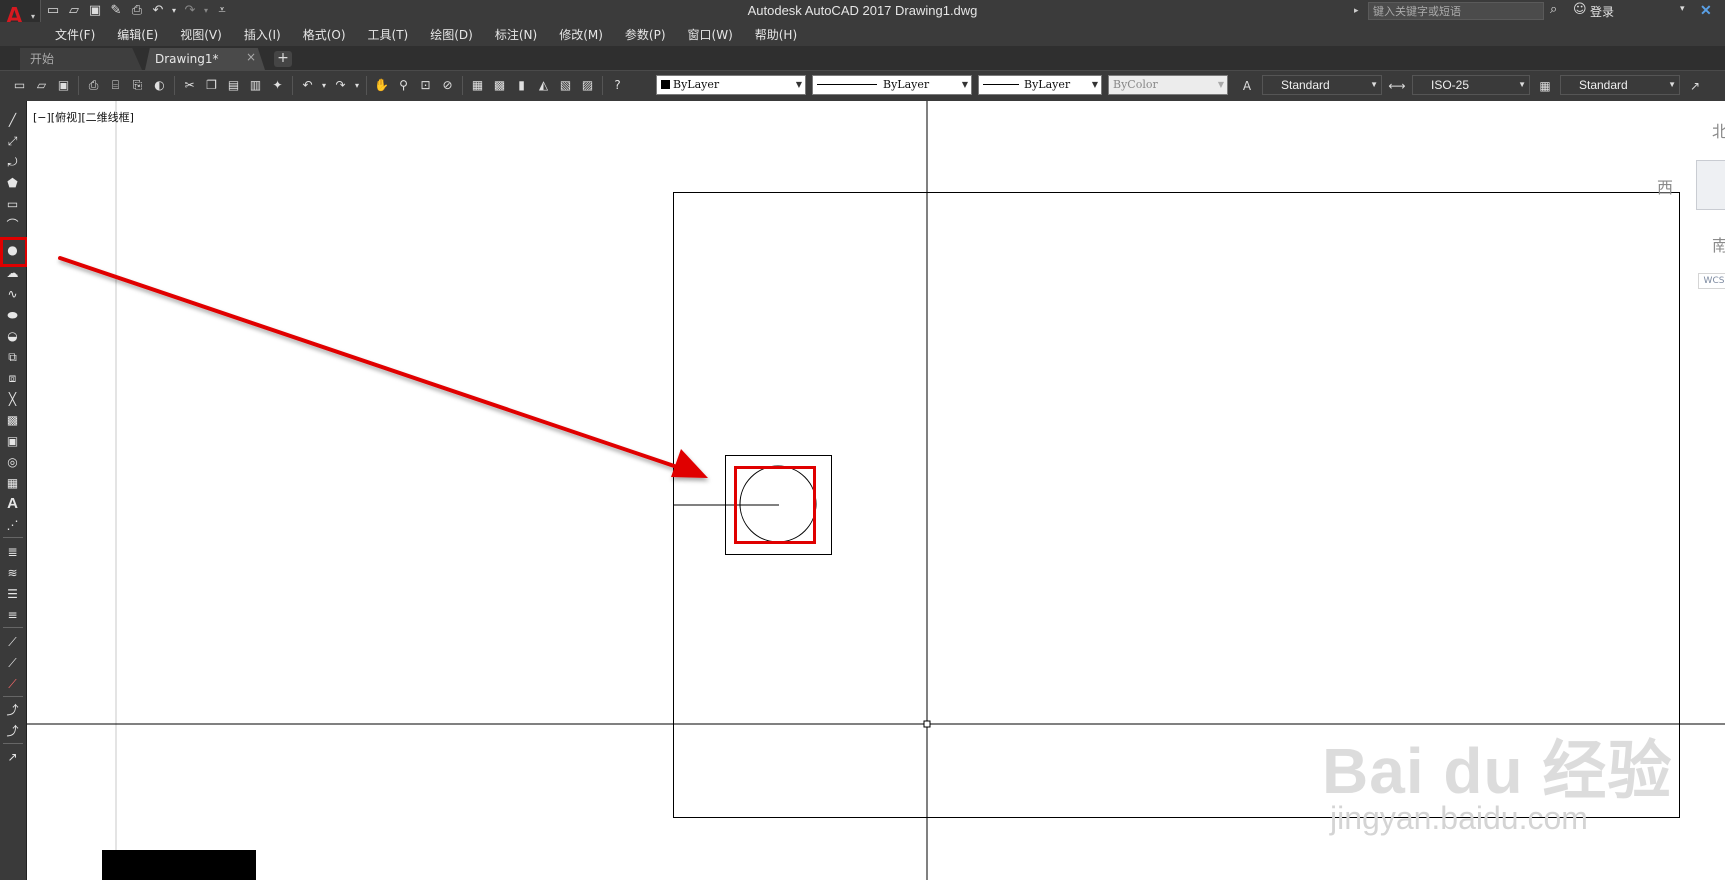 This screenshot has width=1725, height=880. What do you see at coordinates (83, 117) in the screenshot?
I see `viewport-controls: [−][俯视][二维线框]` at bounding box center [83, 117].